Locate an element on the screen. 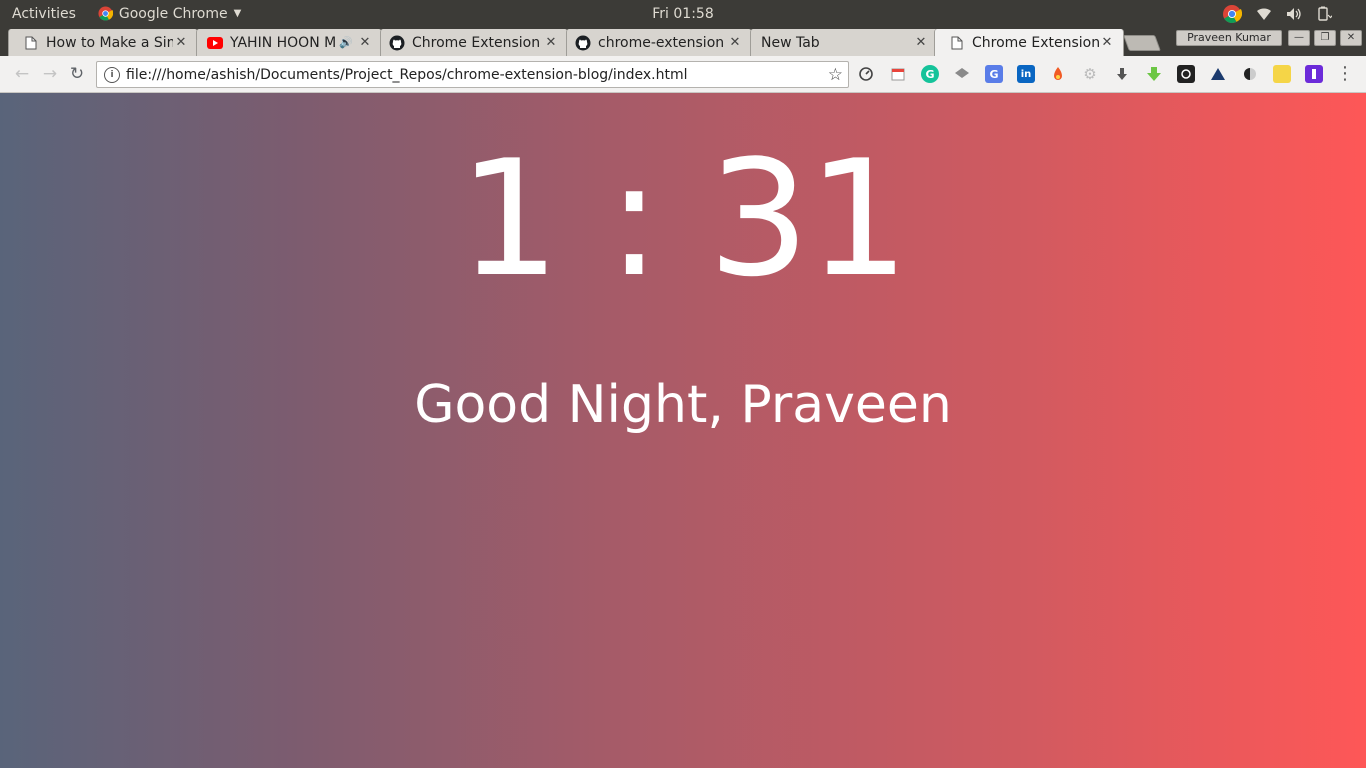 The height and width of the screenshot is (768, 1366). linkedin-icon: in is located at coordinates (1026, 74).